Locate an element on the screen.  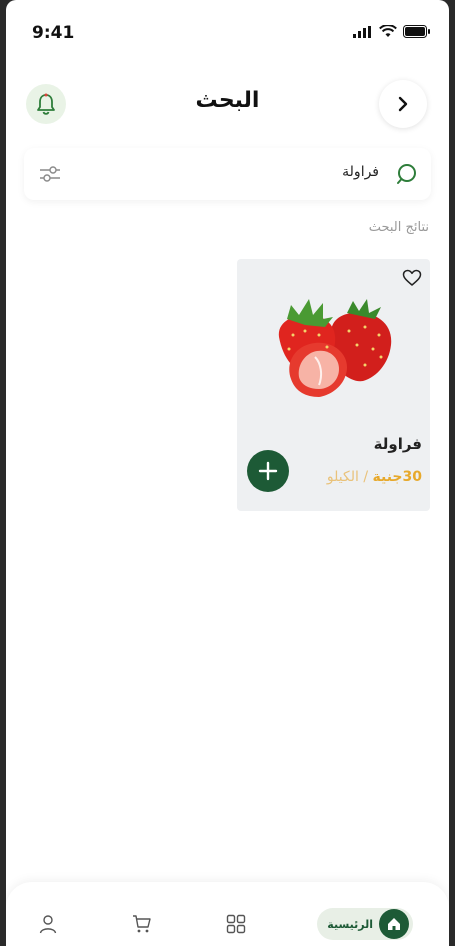
plus-icon is located at coordinates (268, 471).